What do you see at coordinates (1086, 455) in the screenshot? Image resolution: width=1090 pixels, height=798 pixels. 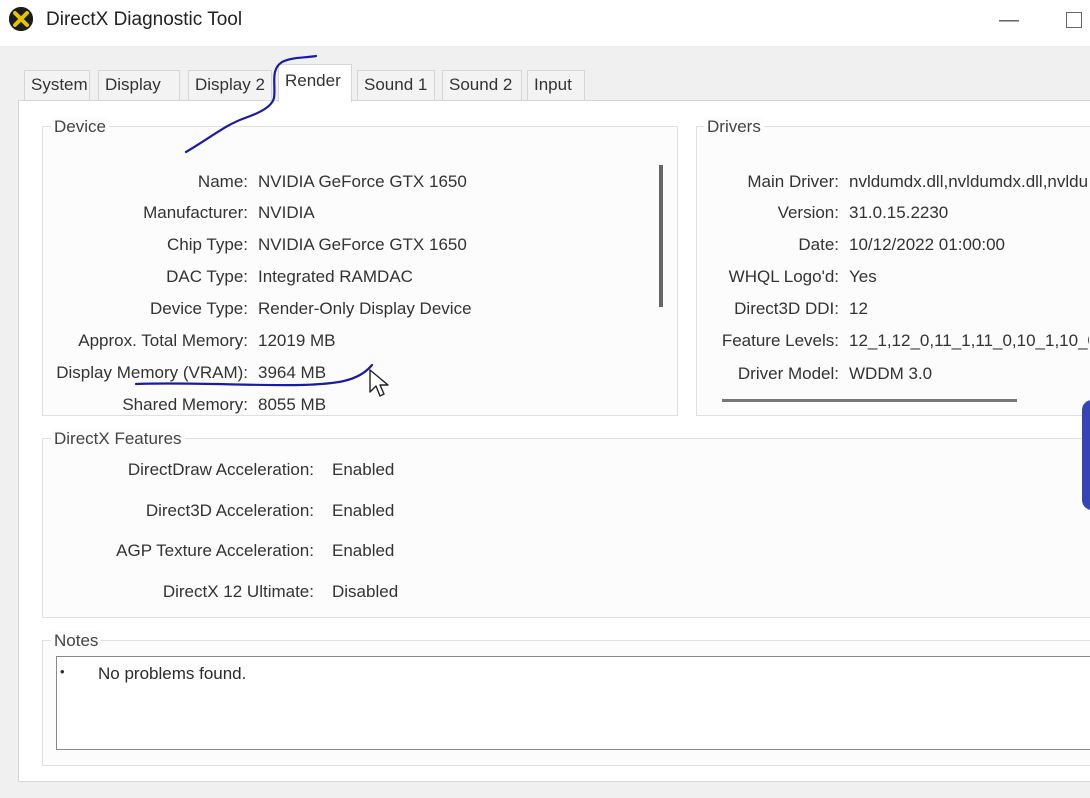 I see `overlay-edge` at bounding box center [1086, 455].